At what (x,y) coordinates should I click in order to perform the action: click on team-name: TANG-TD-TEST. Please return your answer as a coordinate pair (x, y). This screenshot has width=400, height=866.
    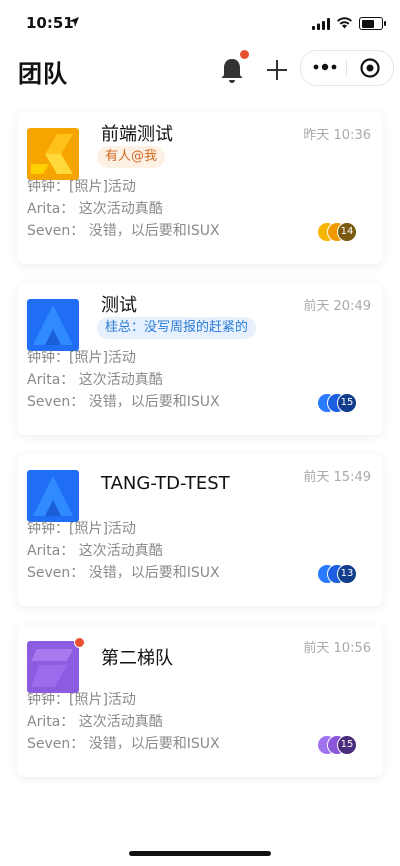
    Looking at the image, I should click on (165, 483).